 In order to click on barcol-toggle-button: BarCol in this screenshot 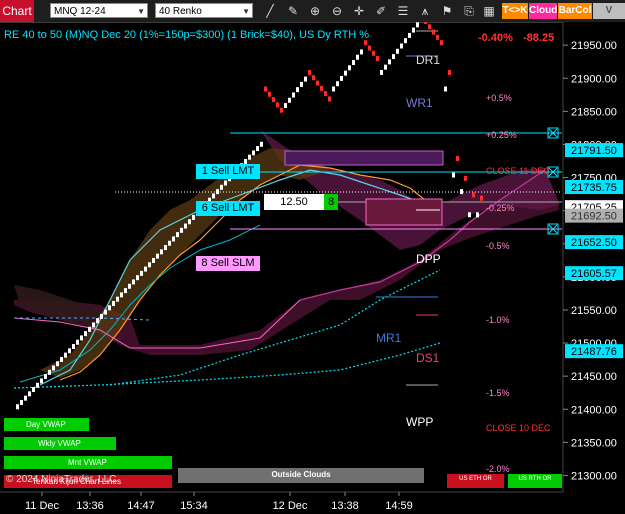, I will do `click(575, 11)`.